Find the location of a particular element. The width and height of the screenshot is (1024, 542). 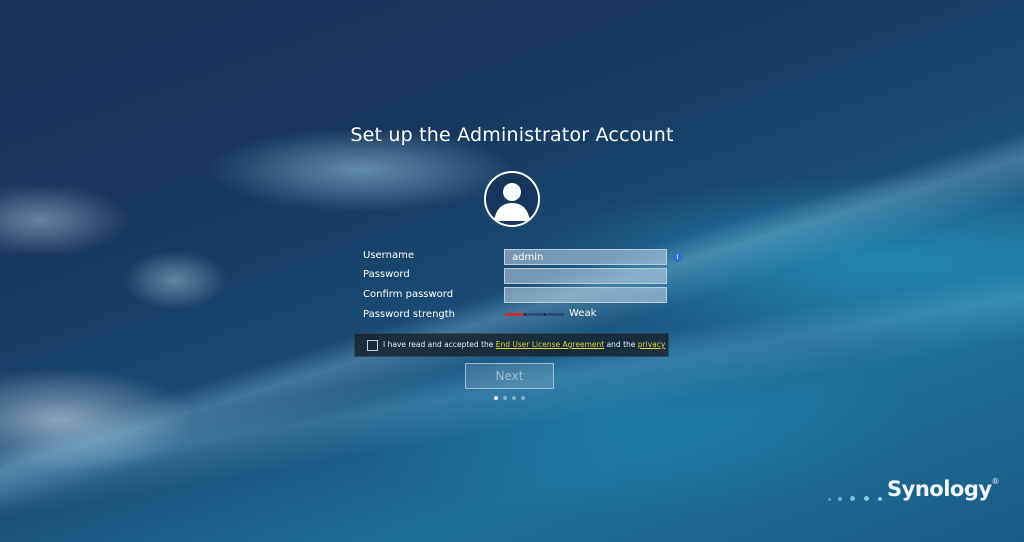

eula-middle: and the is located at coordinates (621, 344).